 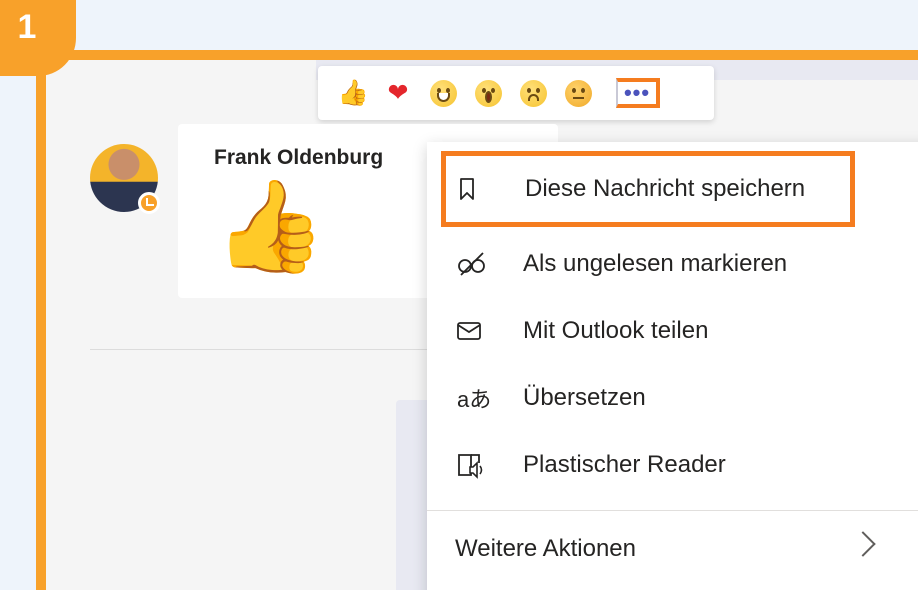 I want to click on menu-item-label: Weitere Aktionen, so click(x=545, y=548).